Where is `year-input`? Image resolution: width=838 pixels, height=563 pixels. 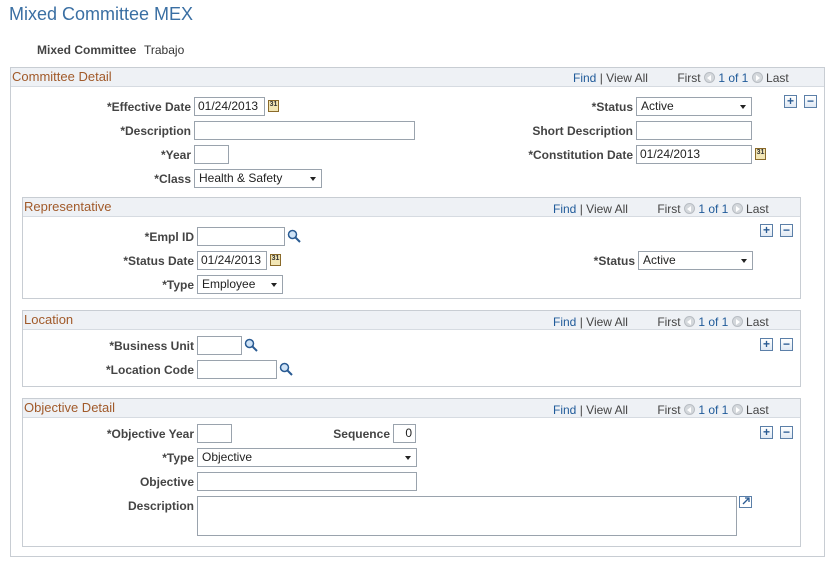 year-input is located at coordinates (211, 154).